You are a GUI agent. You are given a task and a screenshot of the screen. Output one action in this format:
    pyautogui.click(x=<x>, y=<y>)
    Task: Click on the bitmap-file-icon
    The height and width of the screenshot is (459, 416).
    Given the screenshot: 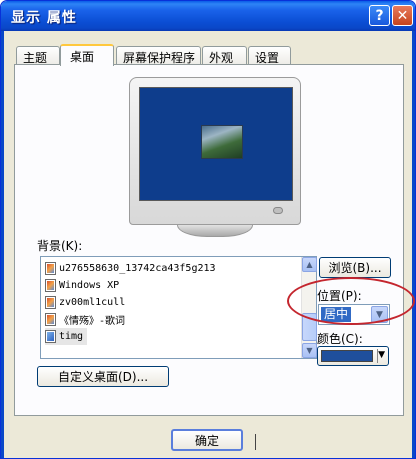 What is the action you would take?
    pyautogui.click(x=50, y=336)
    